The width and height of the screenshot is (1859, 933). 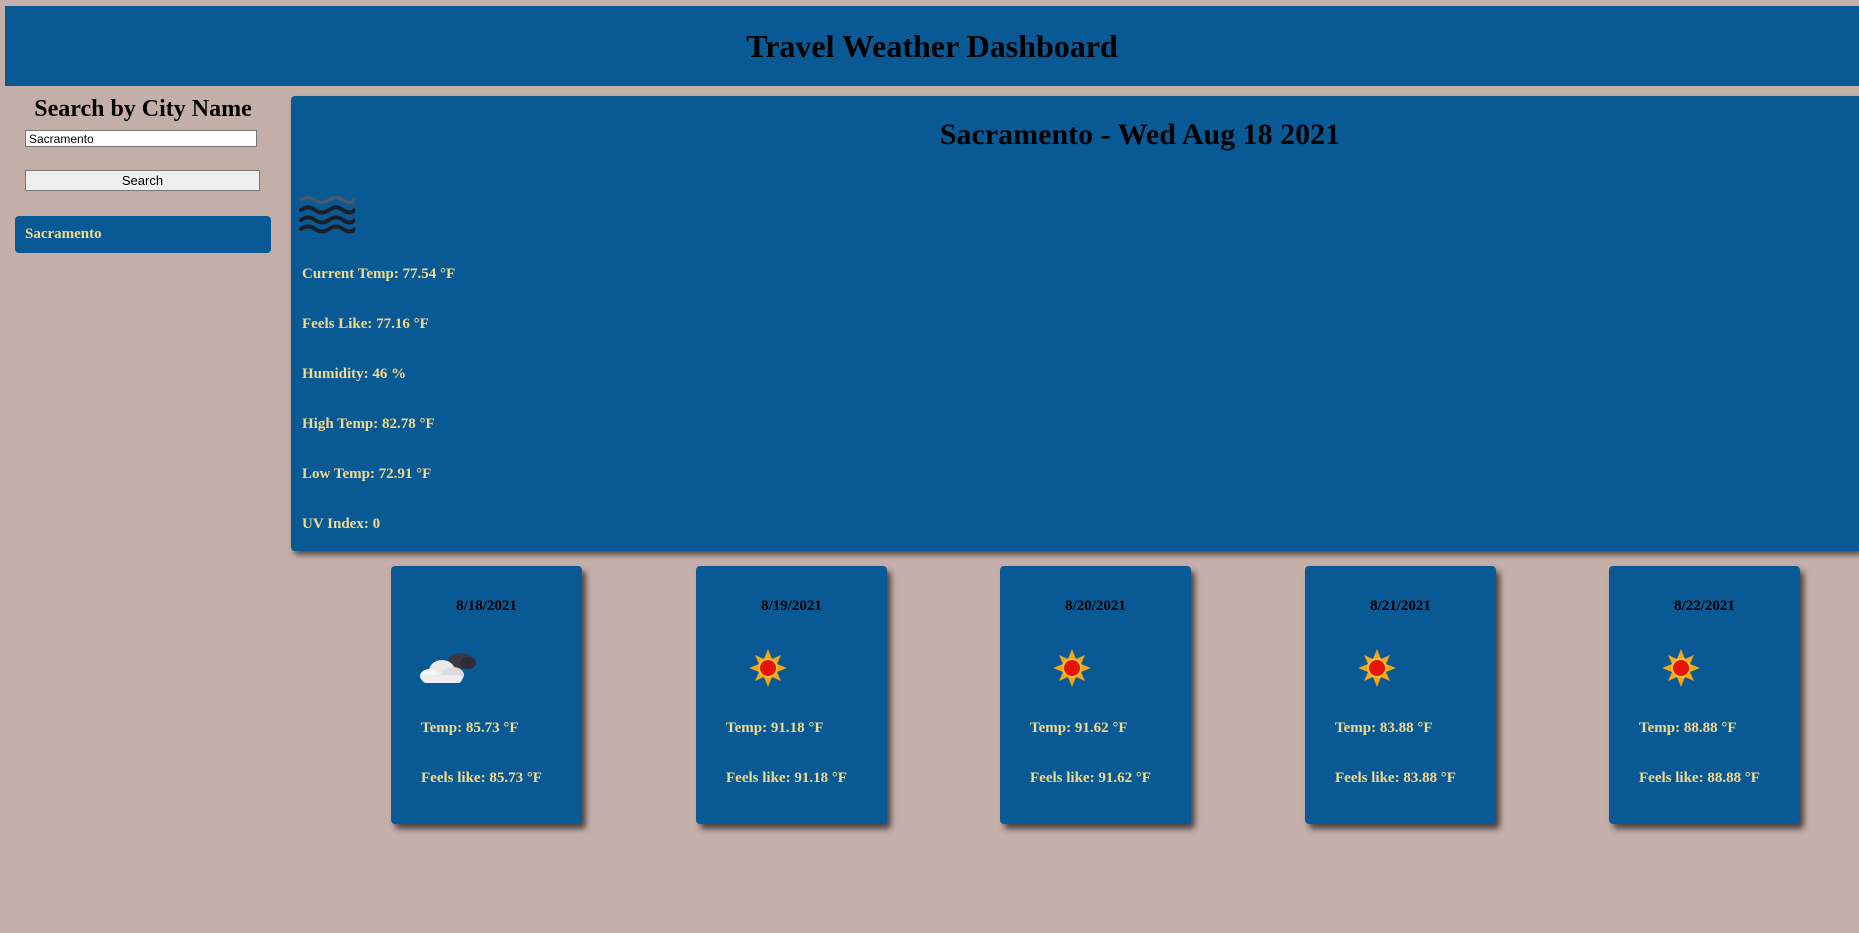 I want to click on low-temp: Low Temp: 72.91 °F, so click(x=367, y=474).